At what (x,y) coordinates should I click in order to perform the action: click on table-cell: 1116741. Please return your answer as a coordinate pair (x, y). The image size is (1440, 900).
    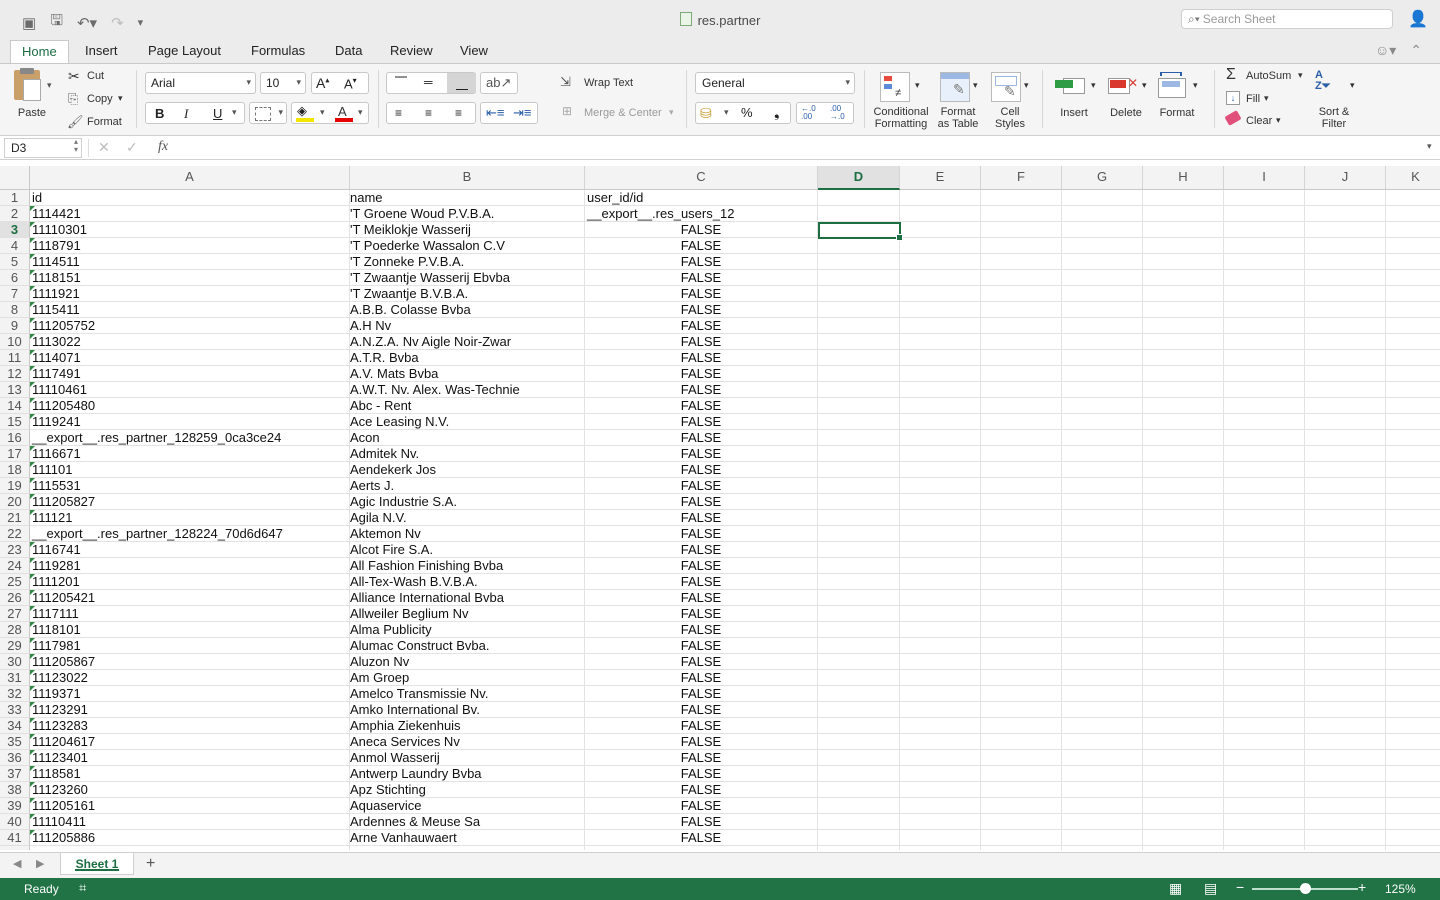
    Looking at the image, I should click on (190, 550).